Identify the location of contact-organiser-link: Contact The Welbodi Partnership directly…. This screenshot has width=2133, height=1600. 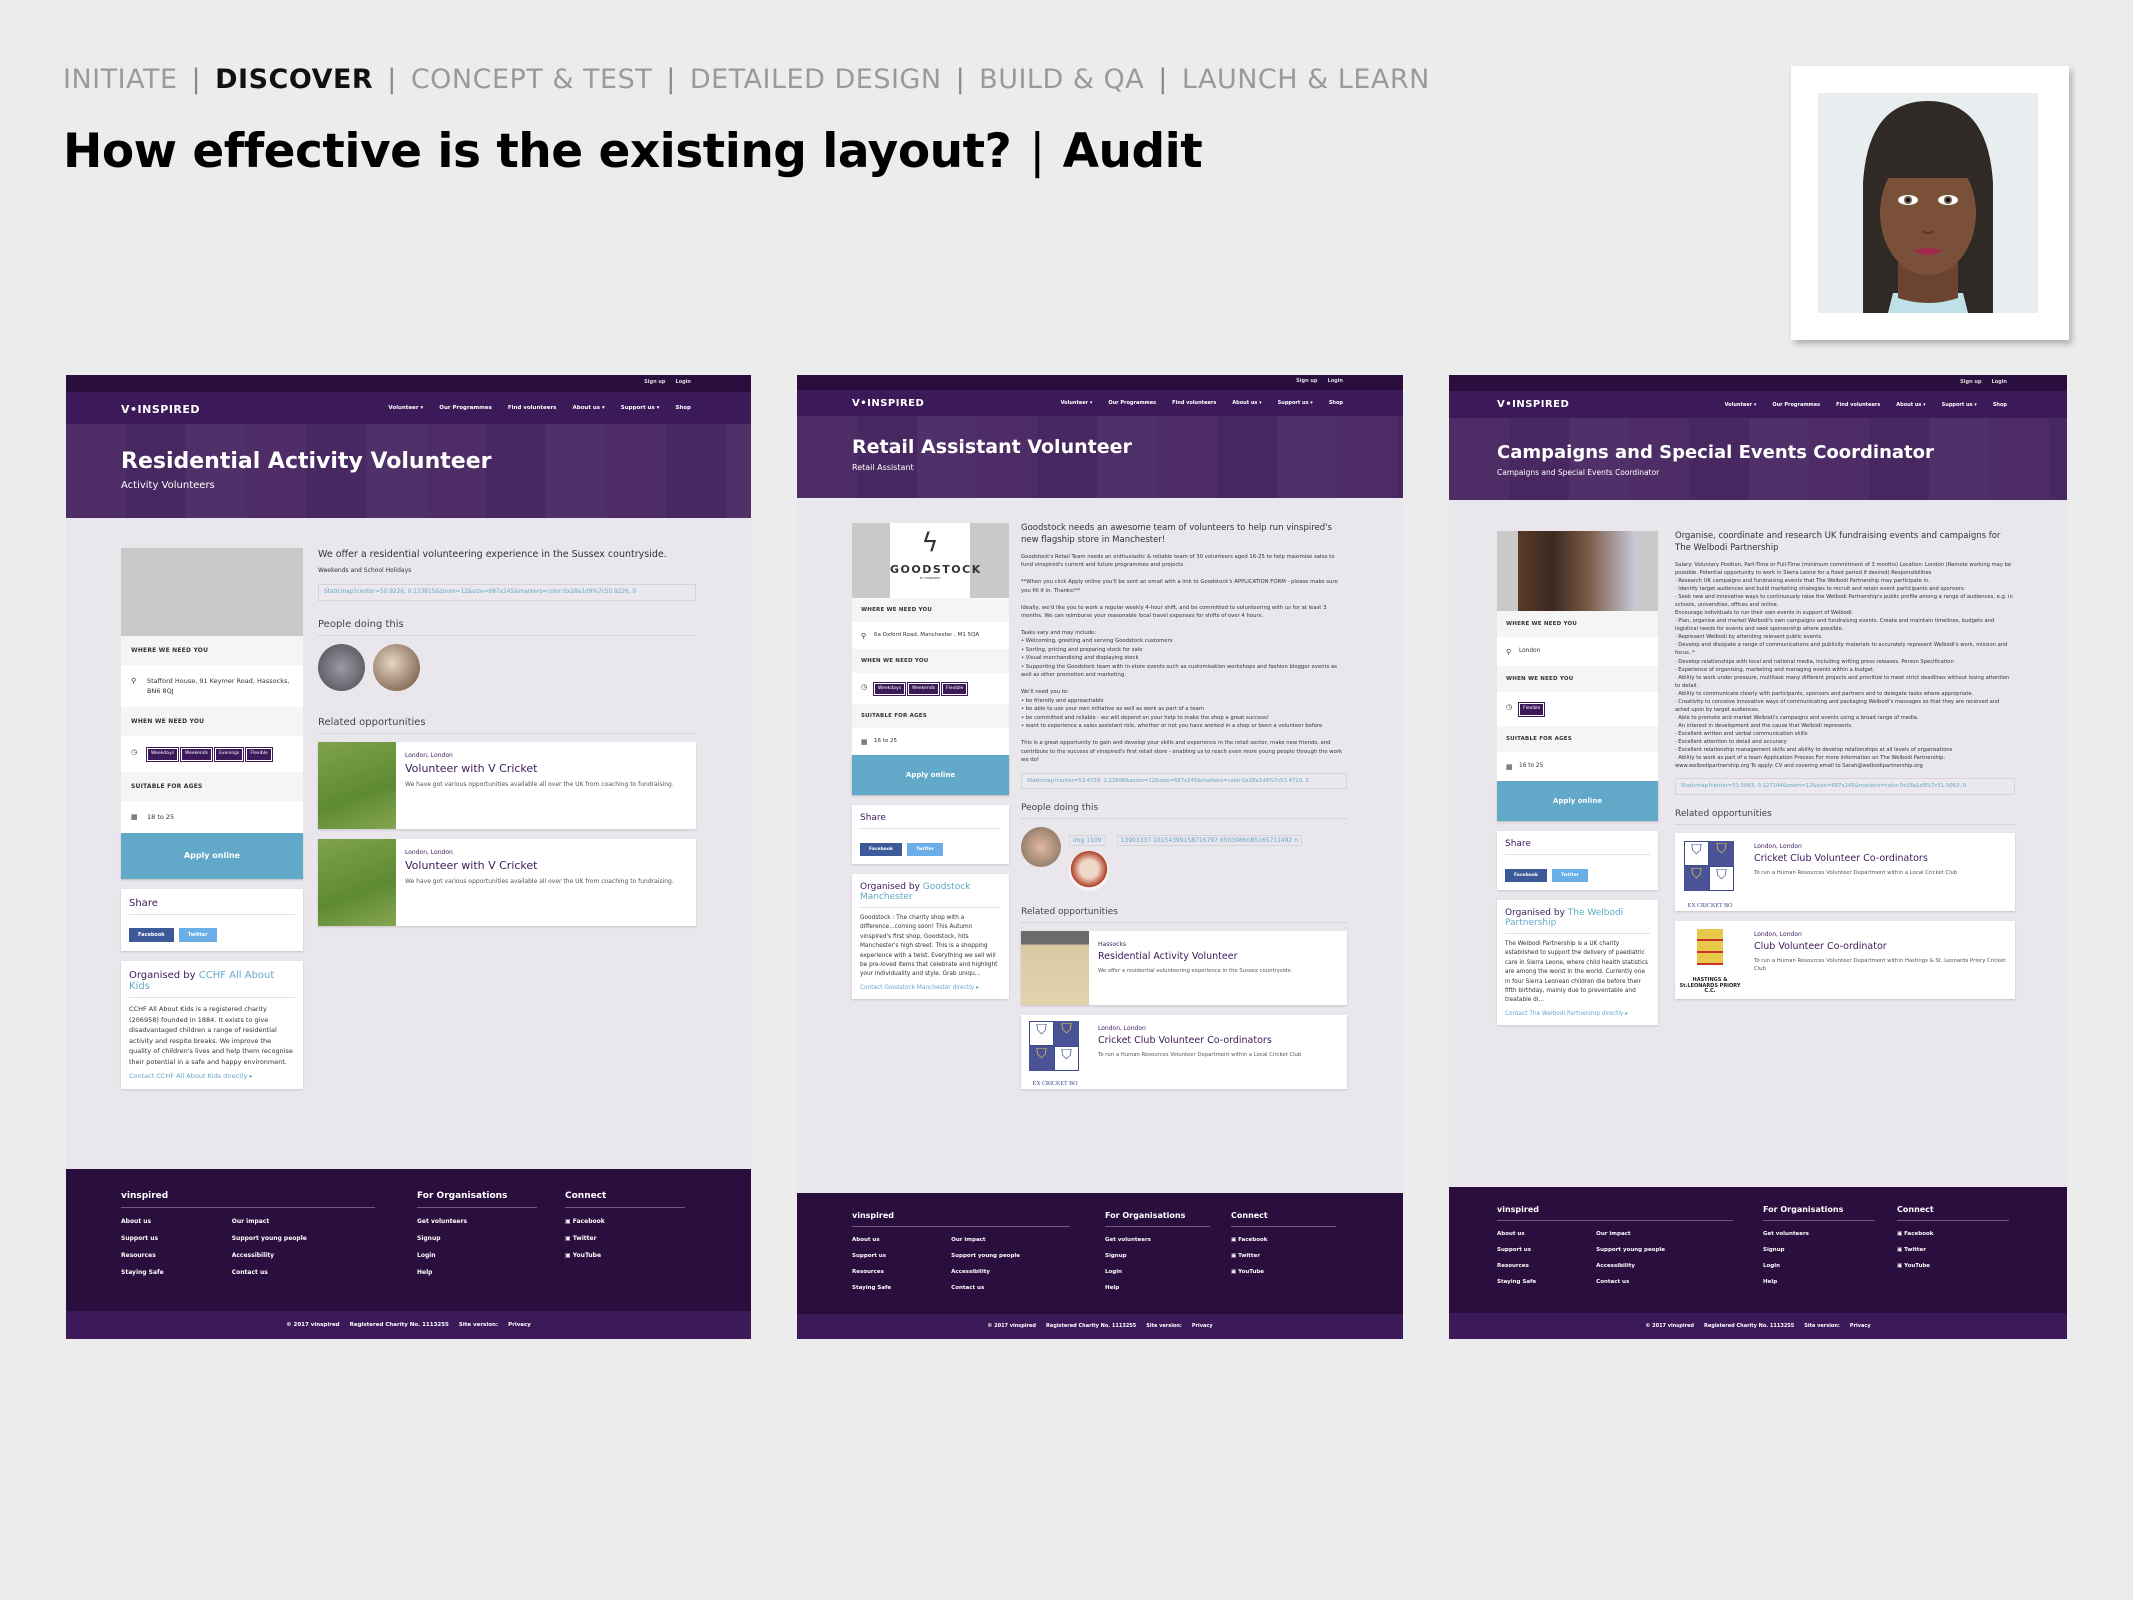
(1577, 1014).